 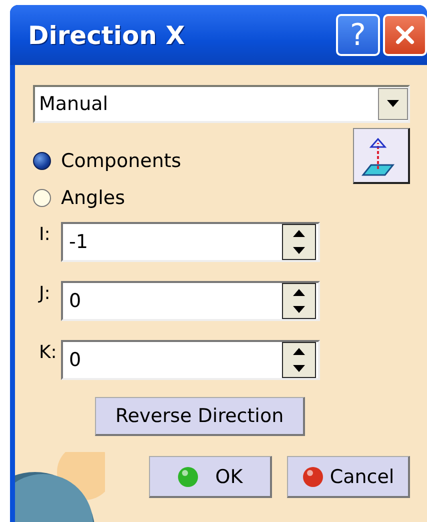 What do you see at coordinates (45, 293) in the screenshot?
I see `field-label: J:` at bounding box center [45, 293].